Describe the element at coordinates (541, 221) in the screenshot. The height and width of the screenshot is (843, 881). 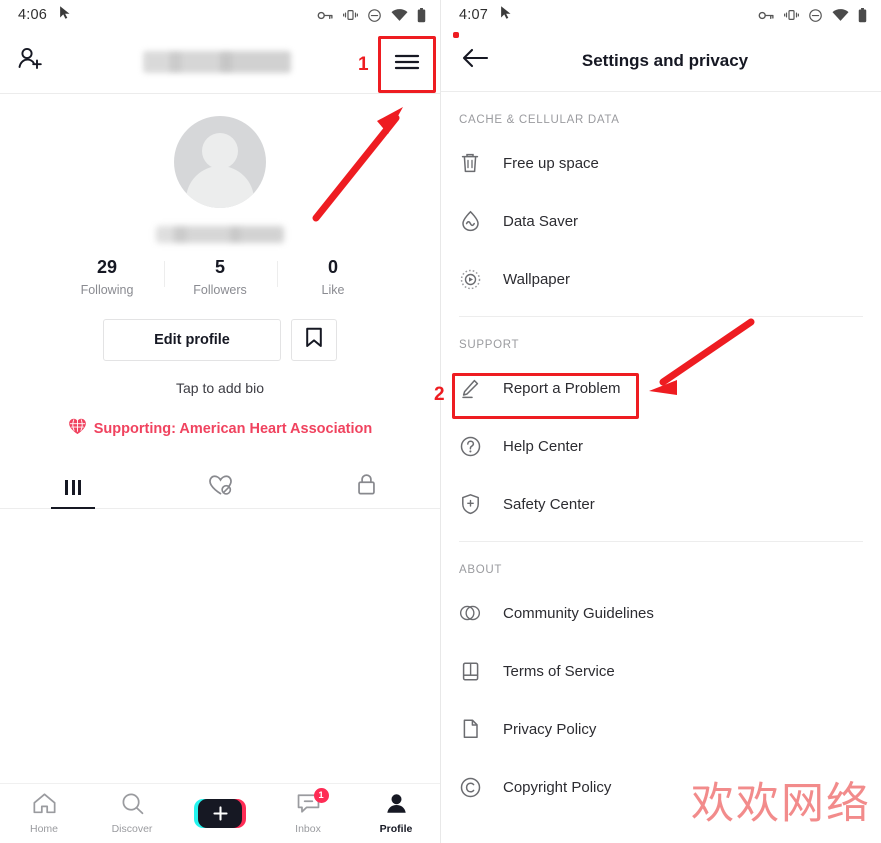
I see `settings-item-label: Data Saver` at that location.